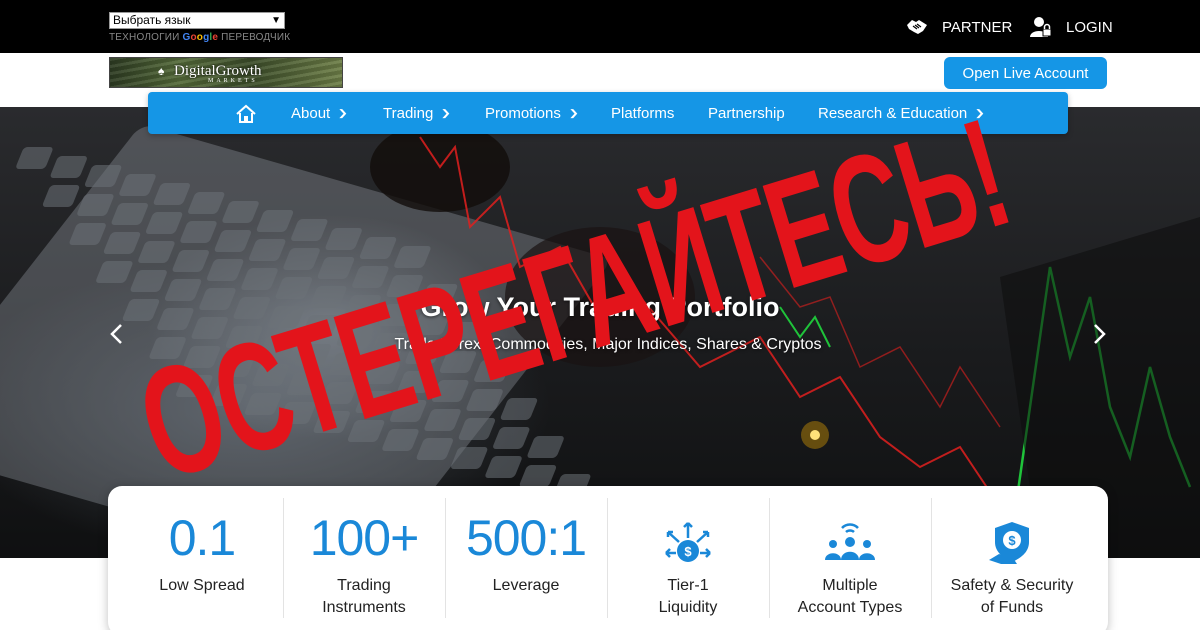  What do you see at coordinates (417, 113) in the screenshot?
I see `nav-item-trading: Trading ❯` at bounding box center [417, 113].